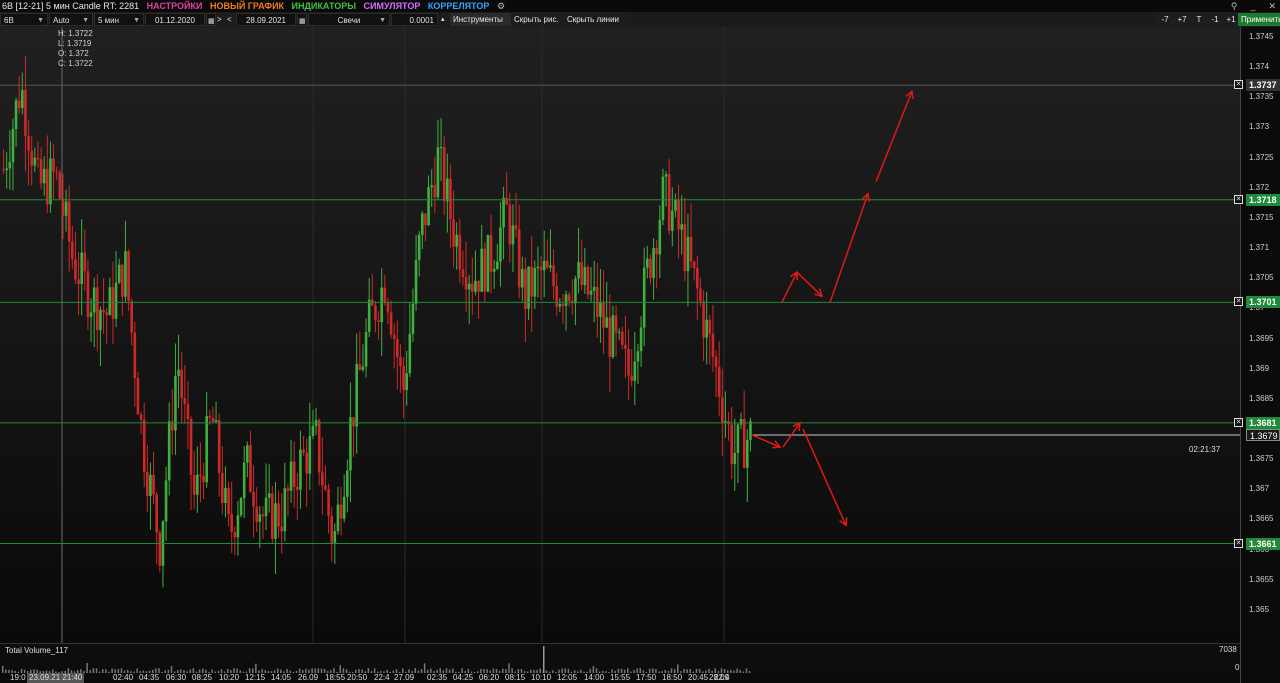 This screenshot has height=683, width=1280. What do you see at coordinates (221, 19) in the screenshot?
I see `next-button: >` at bounding box center [221, 19].